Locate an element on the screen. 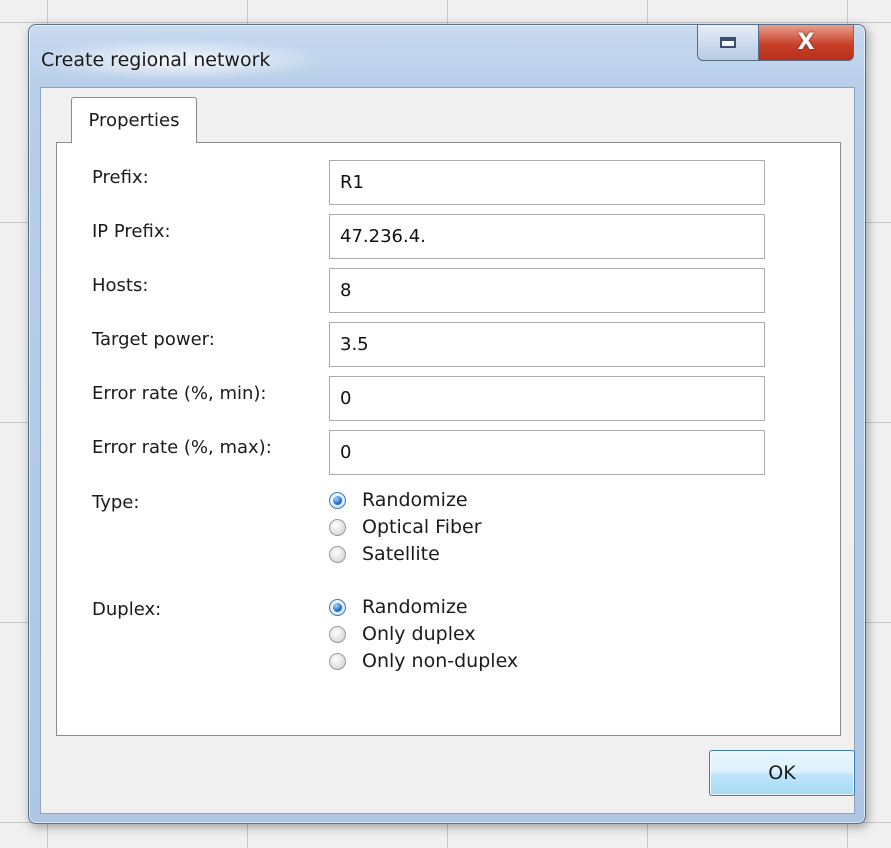 Image resolution: width=891 pixels, height=848 pixels. window-title: Create regional network is located at coordinates (156, 60).